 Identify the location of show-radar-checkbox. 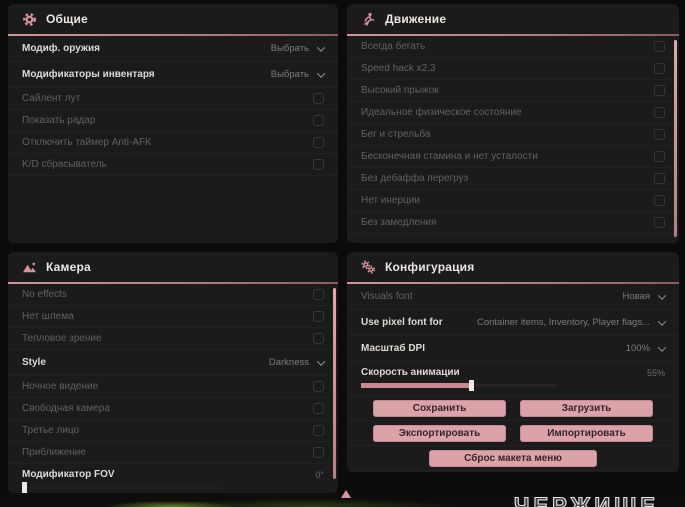
(318, 120).